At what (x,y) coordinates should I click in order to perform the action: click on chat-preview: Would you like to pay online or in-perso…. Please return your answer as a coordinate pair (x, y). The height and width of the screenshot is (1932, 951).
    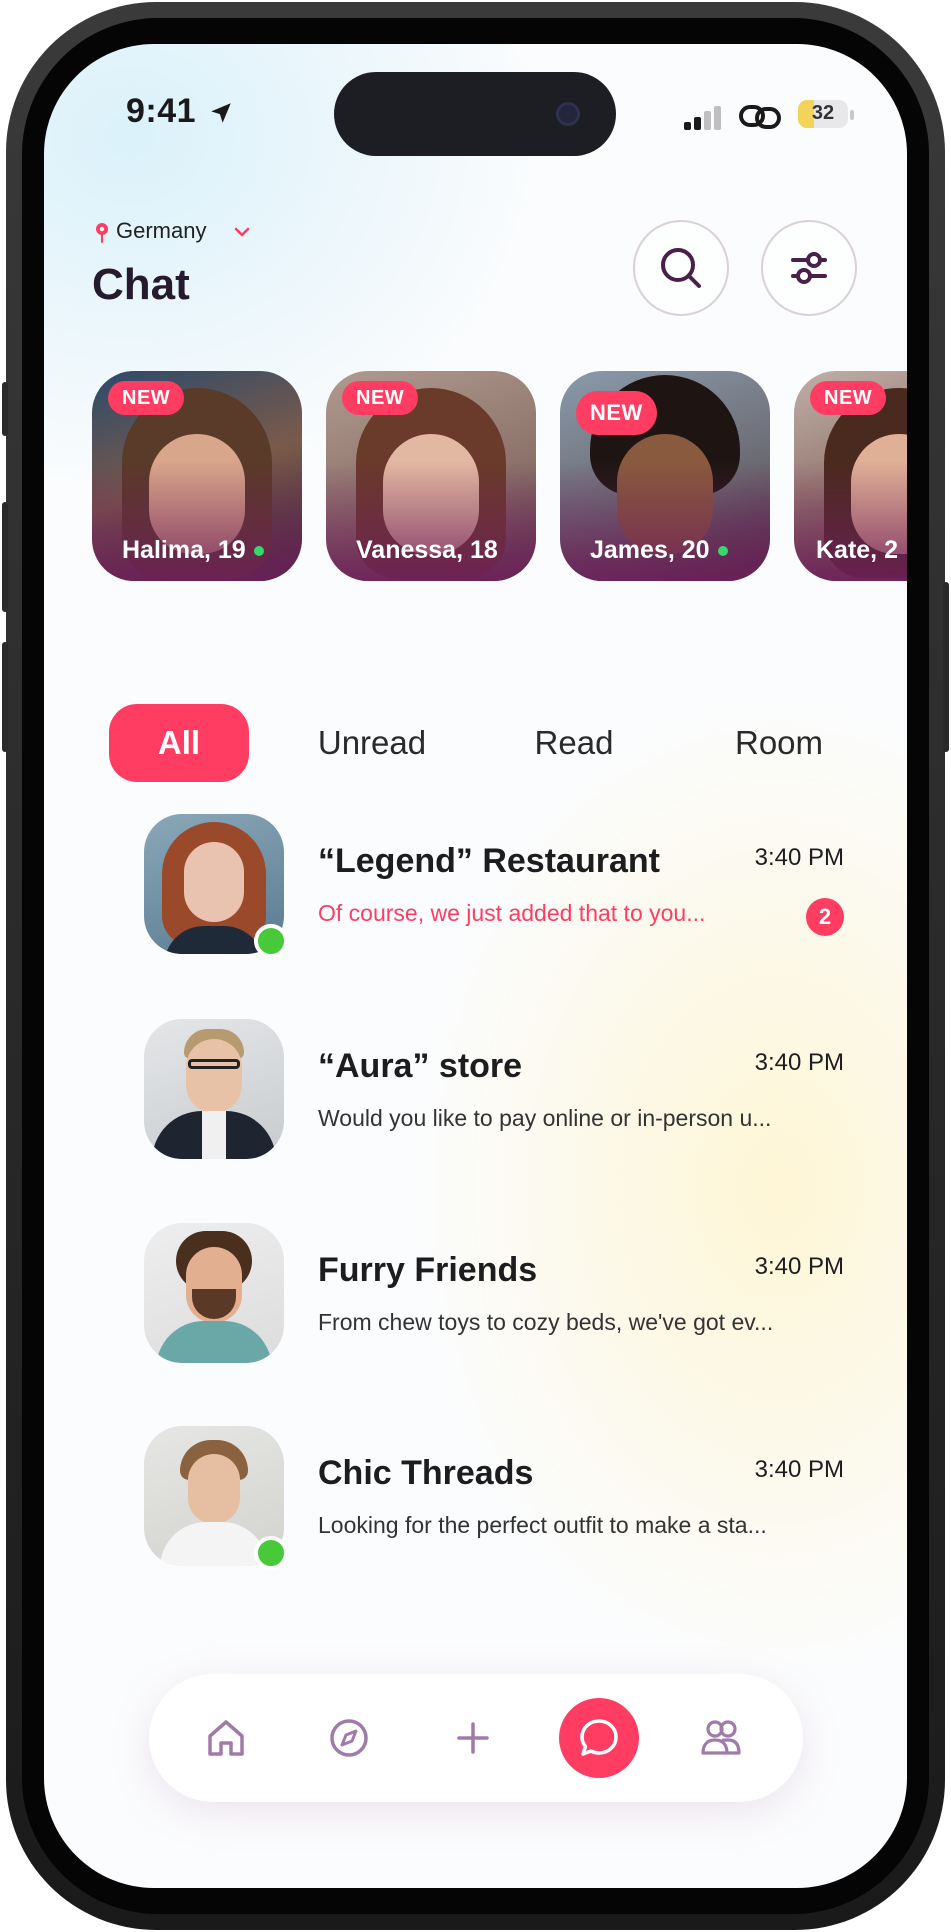
    Looking at the image, I should click on (545, 1118).